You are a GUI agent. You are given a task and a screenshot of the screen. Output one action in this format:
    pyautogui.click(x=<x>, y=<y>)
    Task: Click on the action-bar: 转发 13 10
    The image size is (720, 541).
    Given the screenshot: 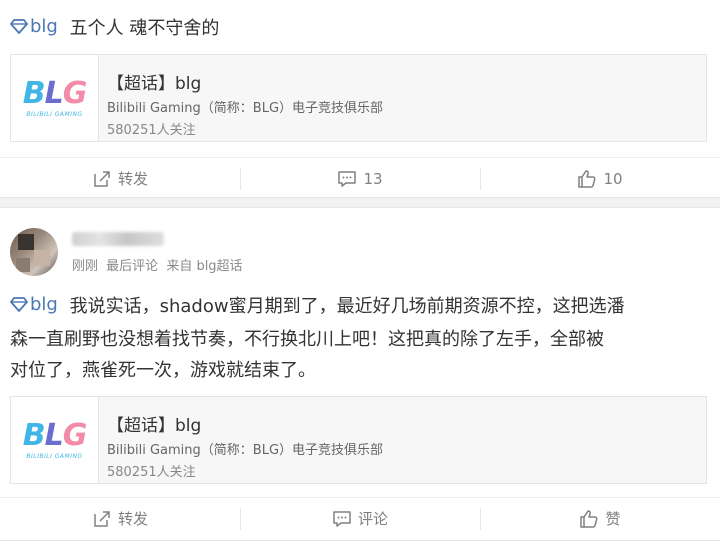 What is the action you would take?
    pyautogui.click(x=360, y=178)
    